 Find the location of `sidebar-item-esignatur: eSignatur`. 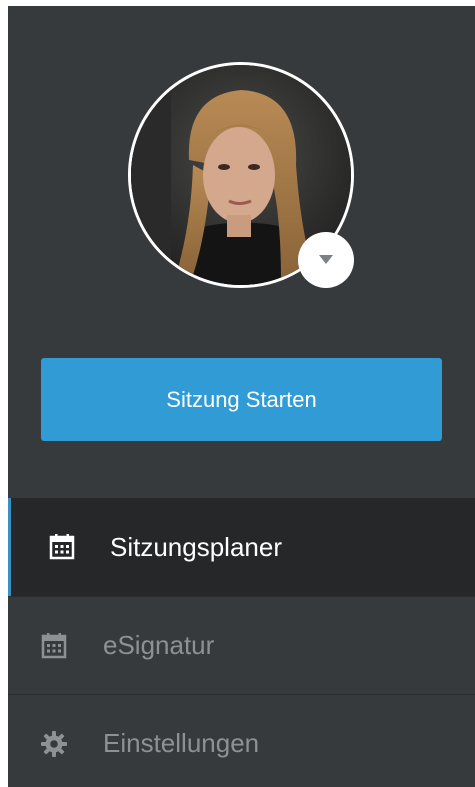

sidebar-item-esignatur: eSignatur is located at coordinates (241, 645).